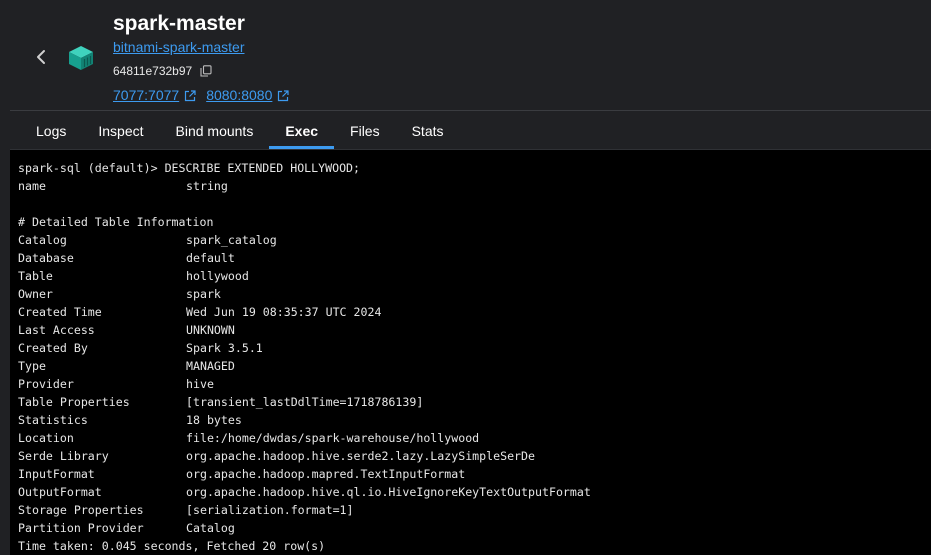 The height and width of the screenshot is (555, 931). I want to click on row-value: org.apache.hadoop.mapred.TextInputFormat, so click(326, 474).